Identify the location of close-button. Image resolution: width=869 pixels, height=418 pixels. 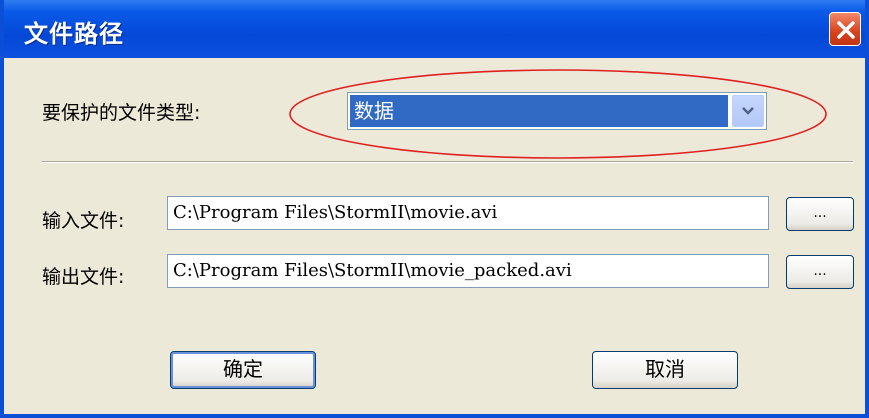
(845, 29).